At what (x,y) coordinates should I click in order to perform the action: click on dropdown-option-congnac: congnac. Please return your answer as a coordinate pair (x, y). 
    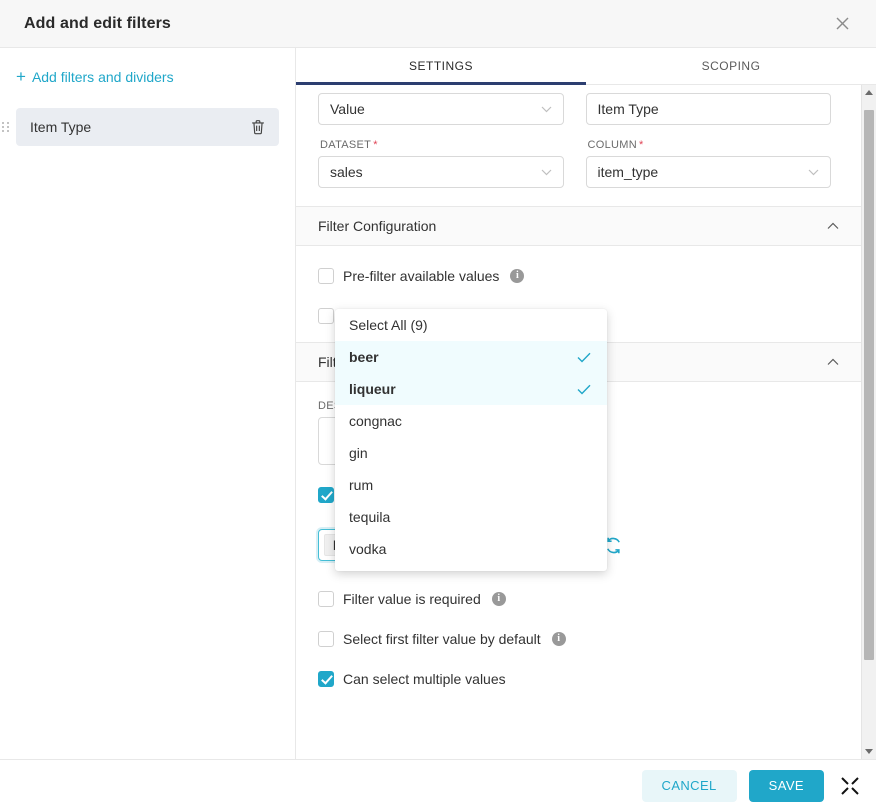
    Looking at the image, I should click on (471, 421).